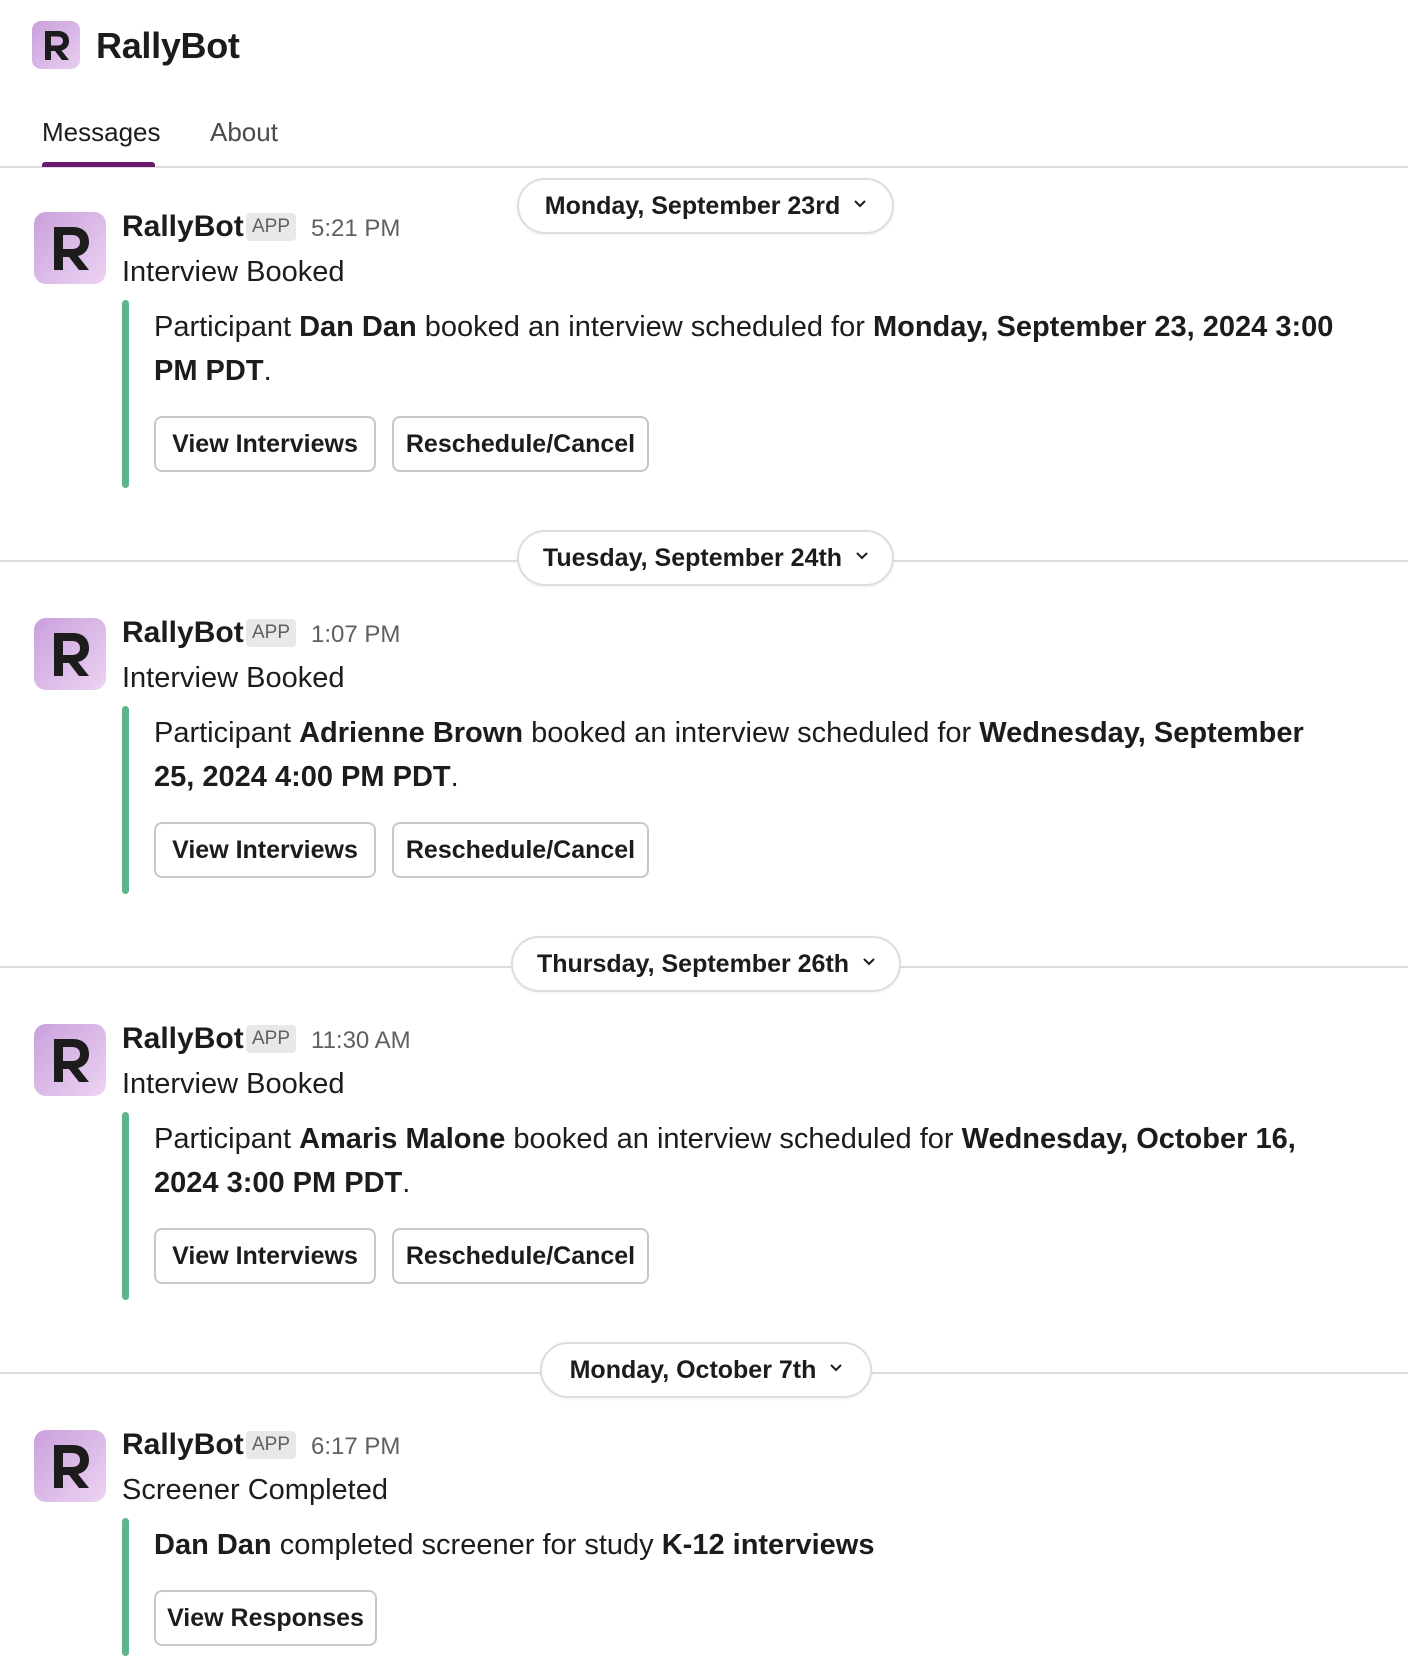 This screenshot has width=1408, height=1656. What do you see at coordinates (168, 45) in the screenshot?
I see `app-title: RallyBot` at bounding box center [168, 45].